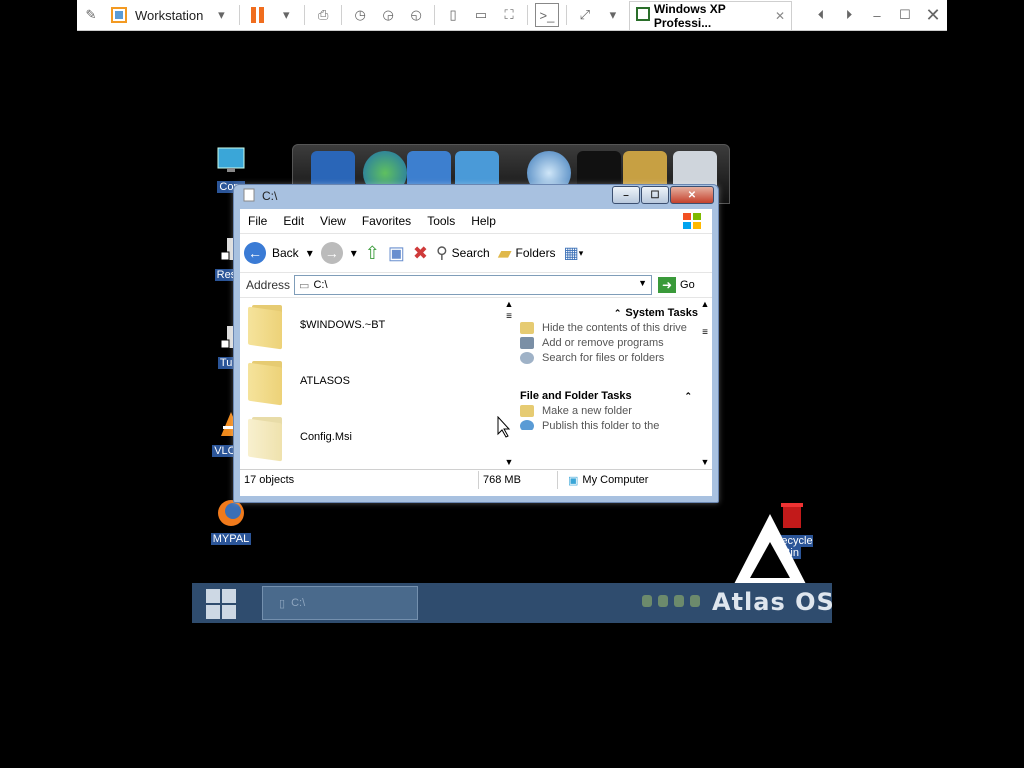  Describe the element at coordinates (710, 15) in the screenshot. I see `vm-tab: Windows XP Professi... ✕` at that location.